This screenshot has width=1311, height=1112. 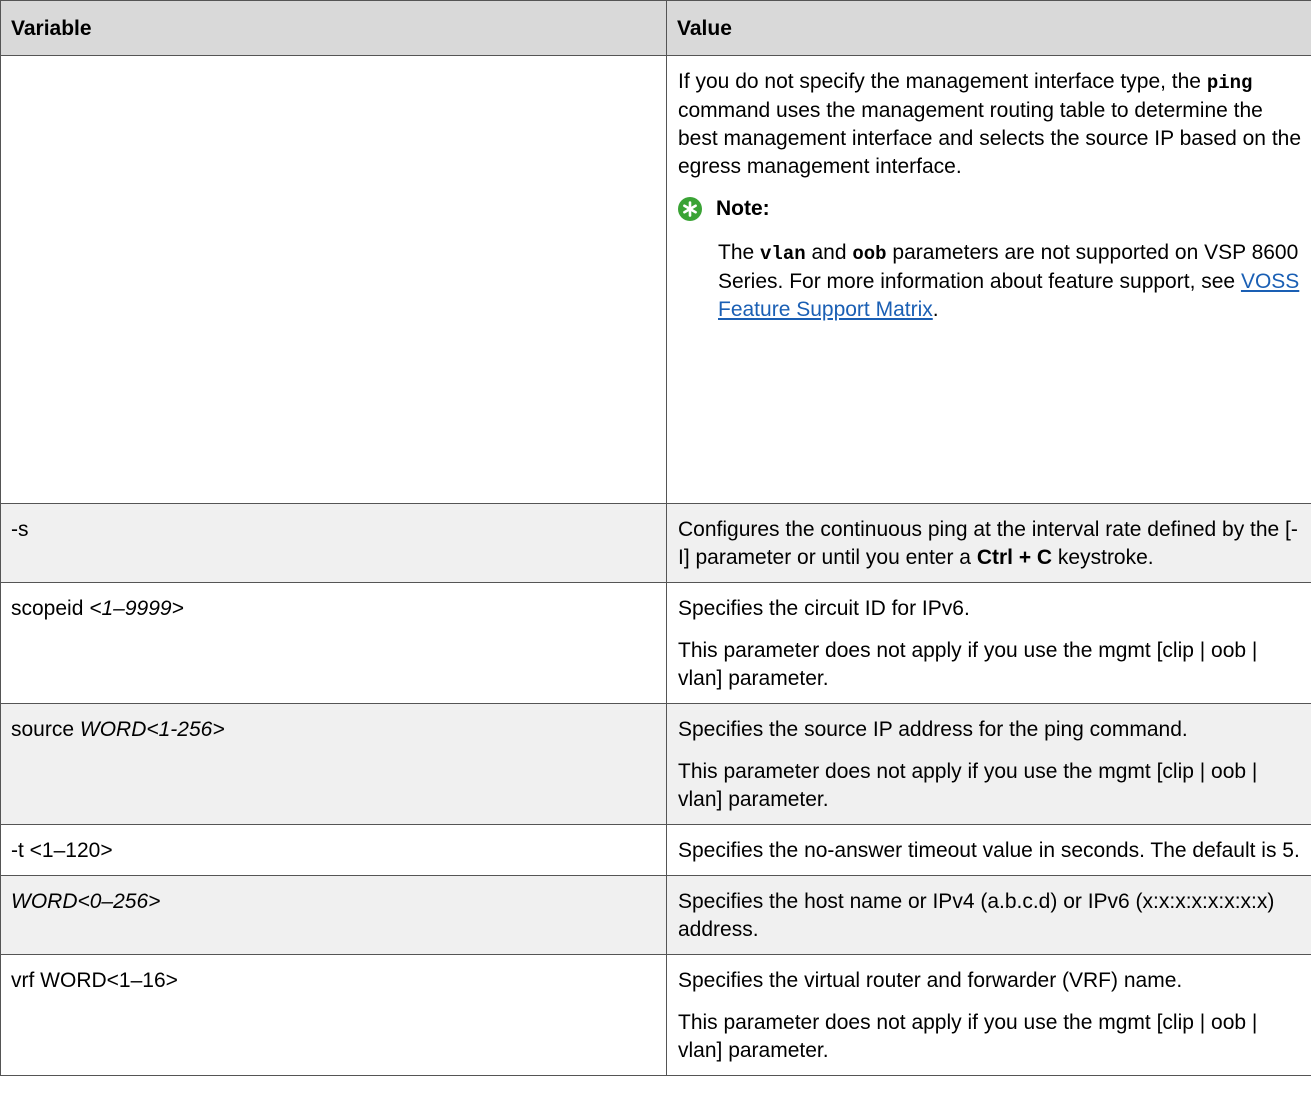 I want to click on text: and, so click(x=829, y=252).